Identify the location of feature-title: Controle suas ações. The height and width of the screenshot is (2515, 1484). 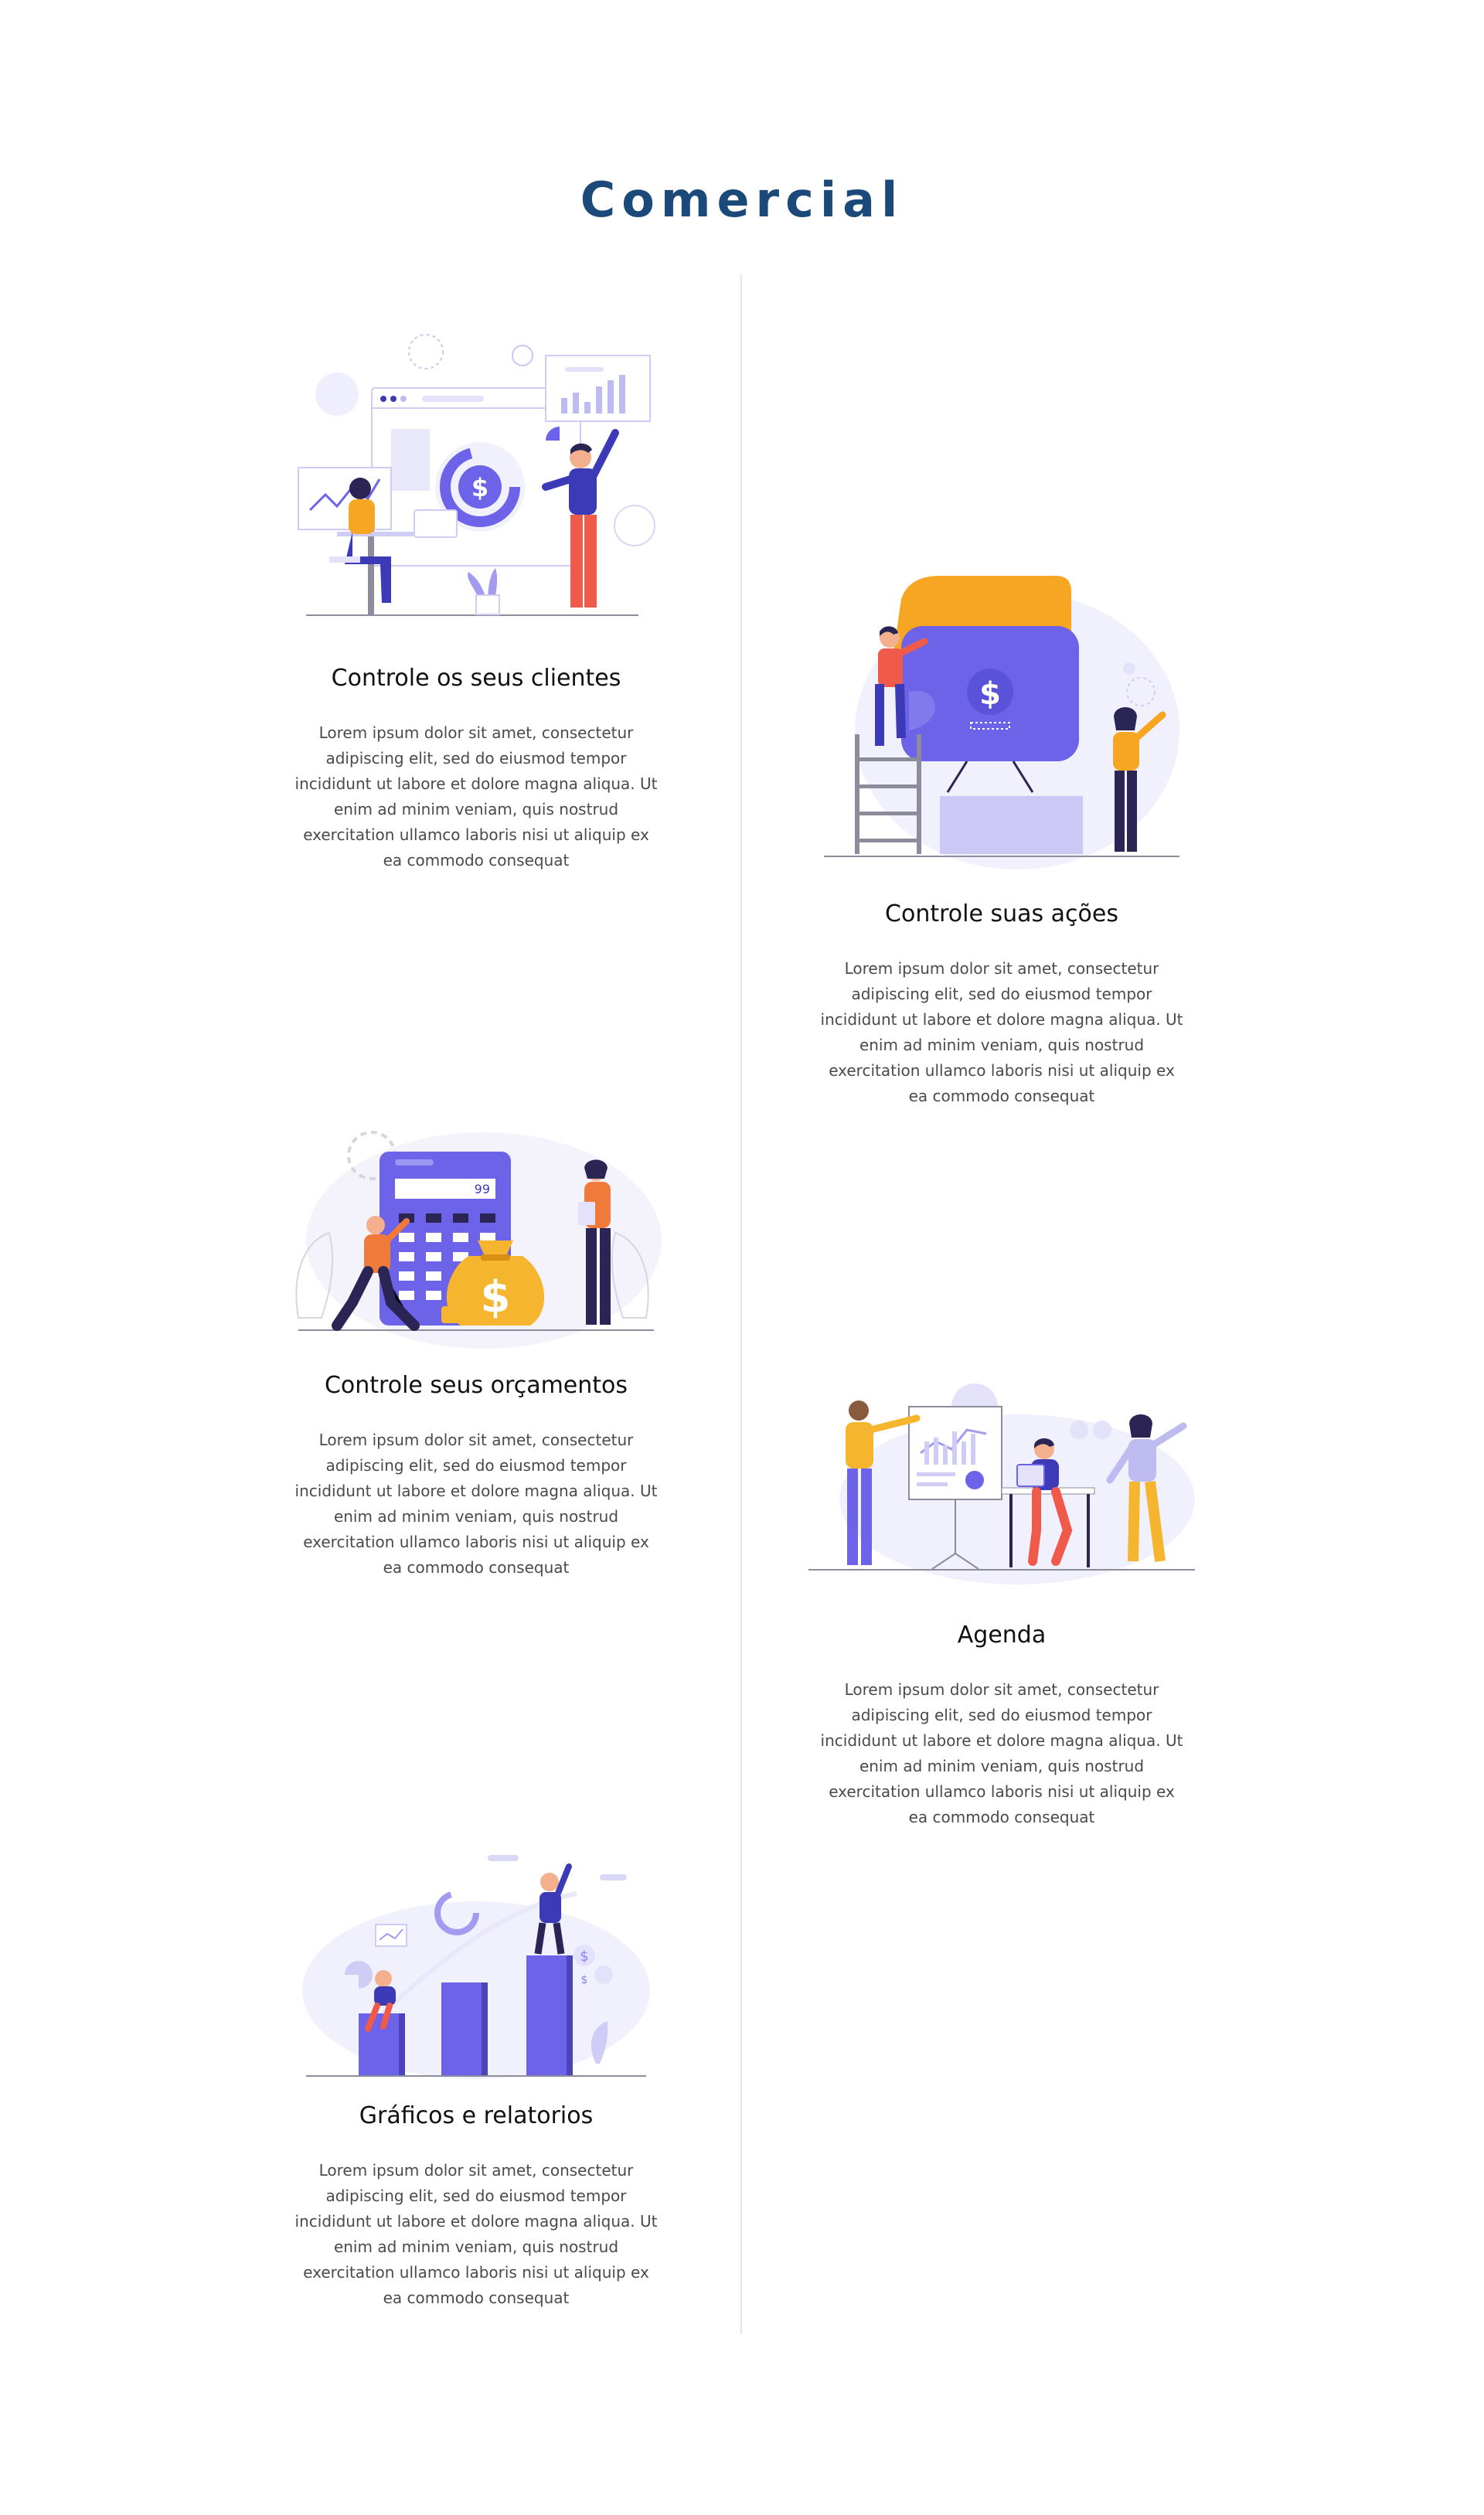
(1001, 913).